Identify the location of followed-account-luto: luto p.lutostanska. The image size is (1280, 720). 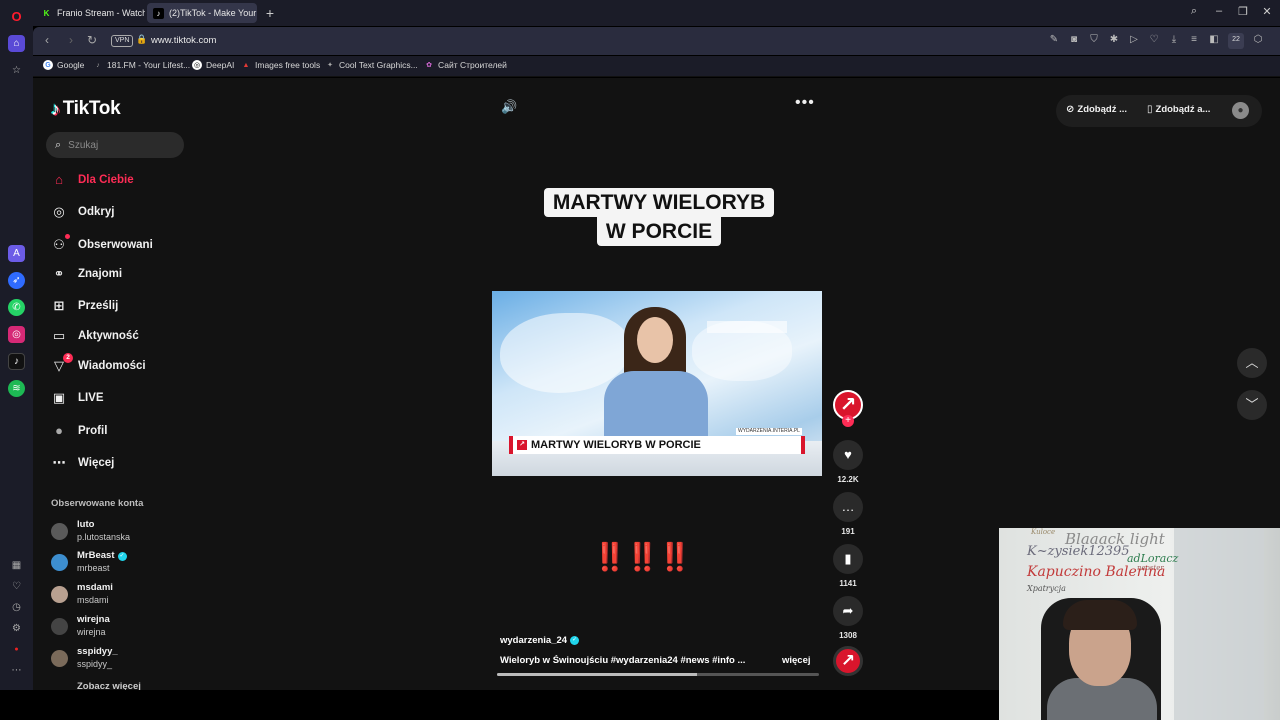
(90, 531).